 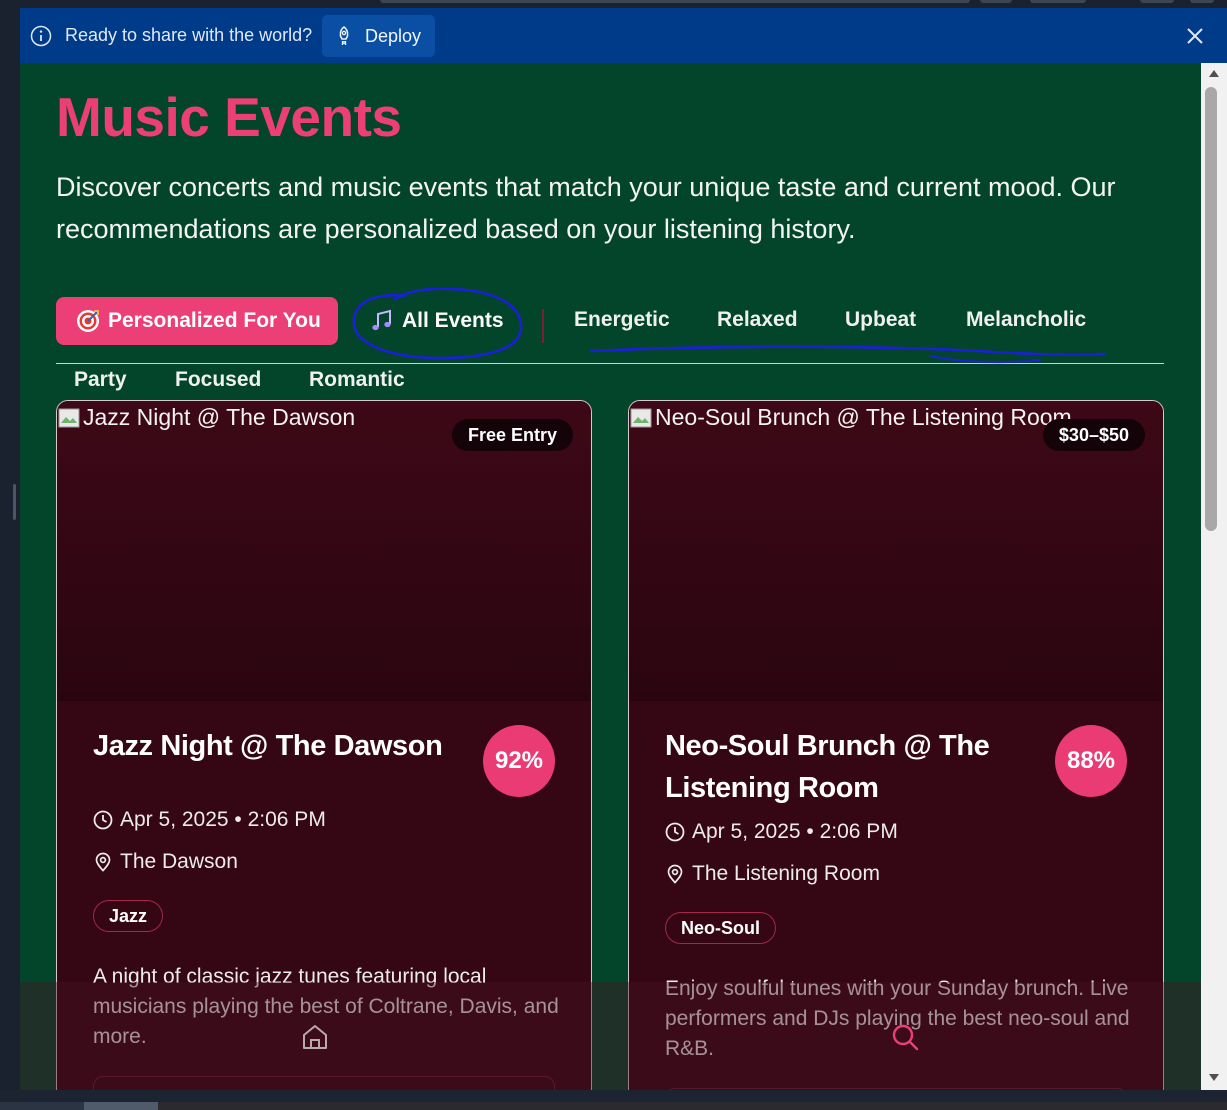 I want to click on mood-energetic: Energetic, so click(x=622, y=320).